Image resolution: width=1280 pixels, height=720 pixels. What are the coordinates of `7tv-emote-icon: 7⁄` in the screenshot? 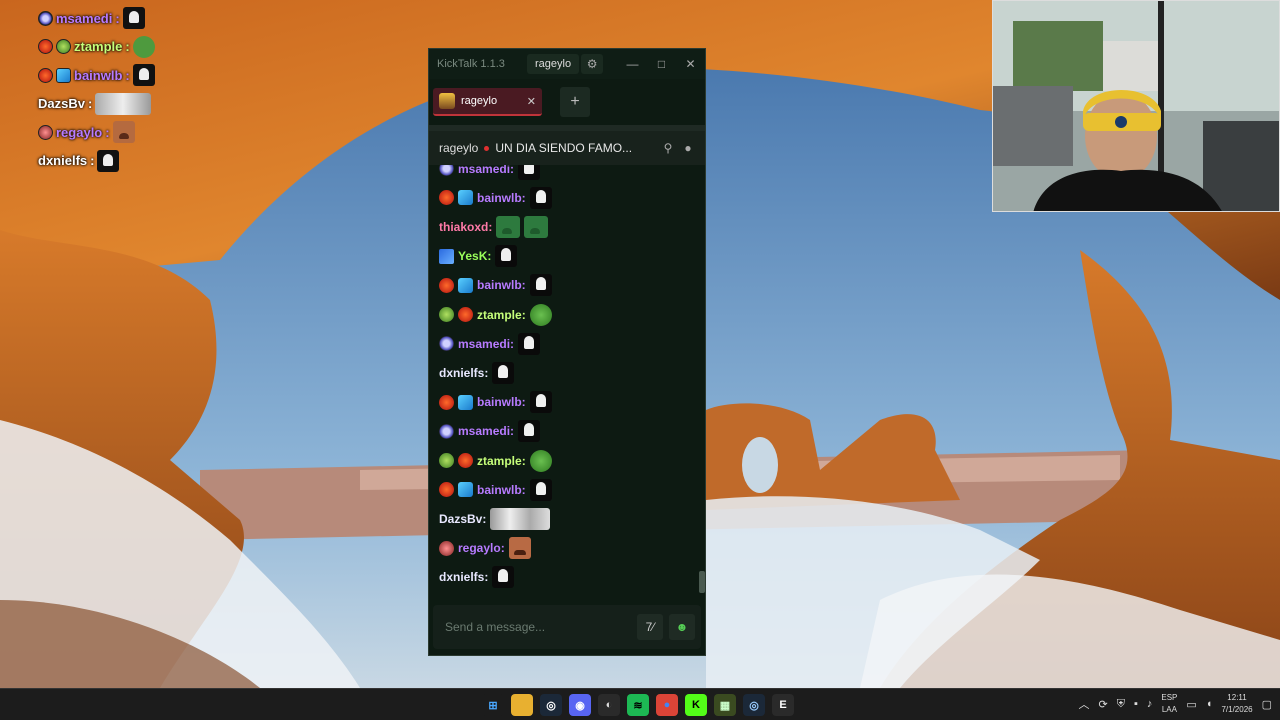 It's located at (650, 627).